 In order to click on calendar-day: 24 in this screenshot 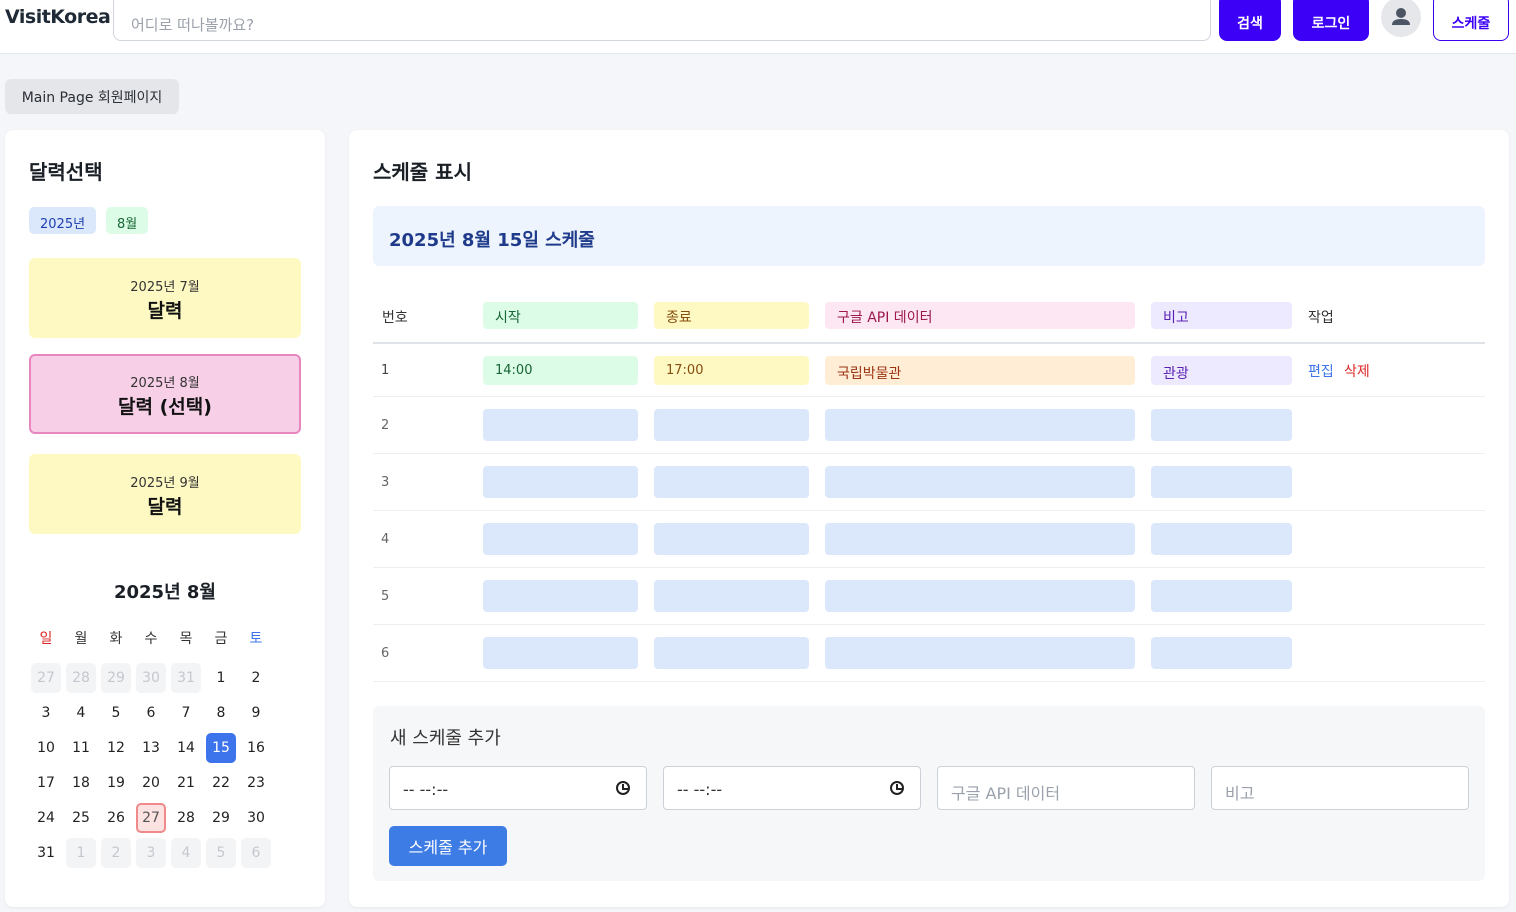, I will do `click(46, 818)`.